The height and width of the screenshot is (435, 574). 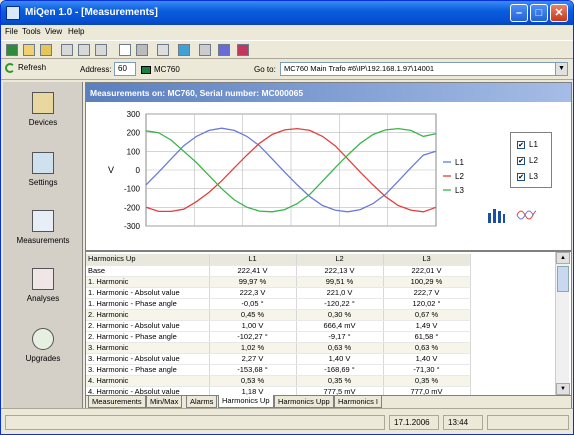 What do you see at coordinates (148, 315) in the screenshot?
I see `row-label: 2. Harmonic` at bounding box center [148, 315].